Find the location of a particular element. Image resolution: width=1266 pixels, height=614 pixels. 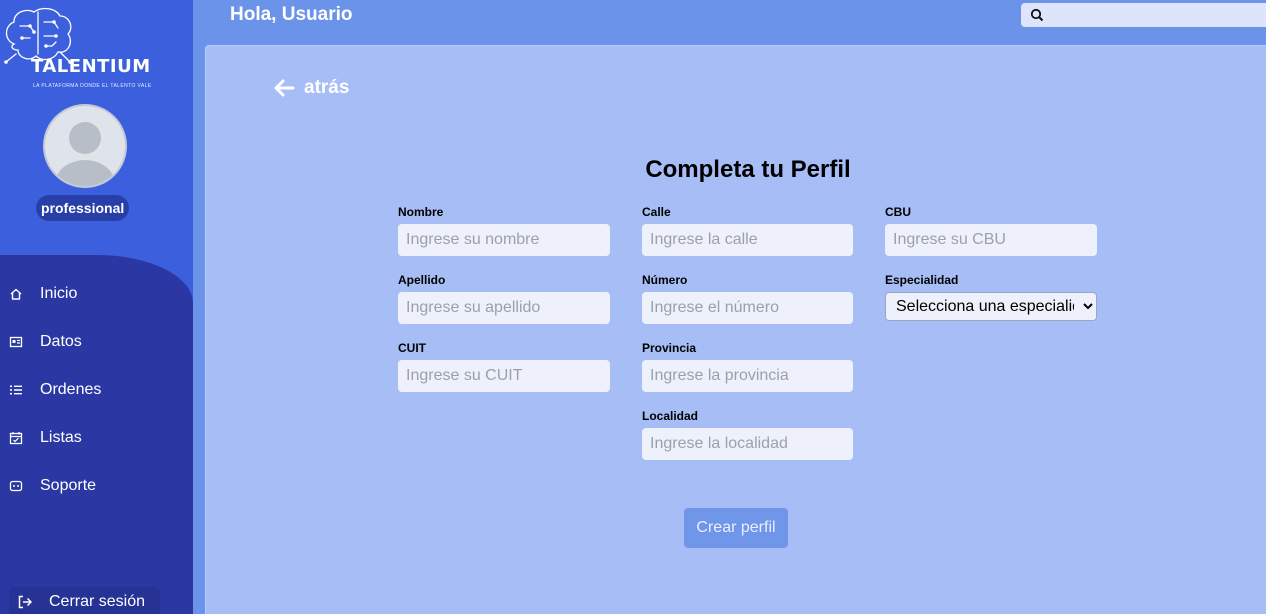

back-button: atrás is located at coordinates (311, 88).